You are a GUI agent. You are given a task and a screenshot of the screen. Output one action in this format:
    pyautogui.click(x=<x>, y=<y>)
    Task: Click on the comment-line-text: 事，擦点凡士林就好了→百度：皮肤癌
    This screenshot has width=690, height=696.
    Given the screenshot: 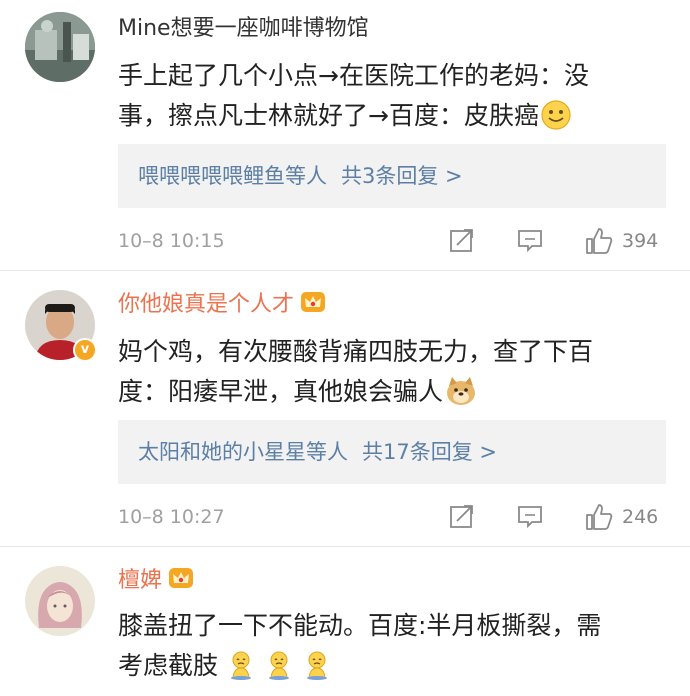 What is the action you would take?
    pyautogui.click(x=328, y=115)
    